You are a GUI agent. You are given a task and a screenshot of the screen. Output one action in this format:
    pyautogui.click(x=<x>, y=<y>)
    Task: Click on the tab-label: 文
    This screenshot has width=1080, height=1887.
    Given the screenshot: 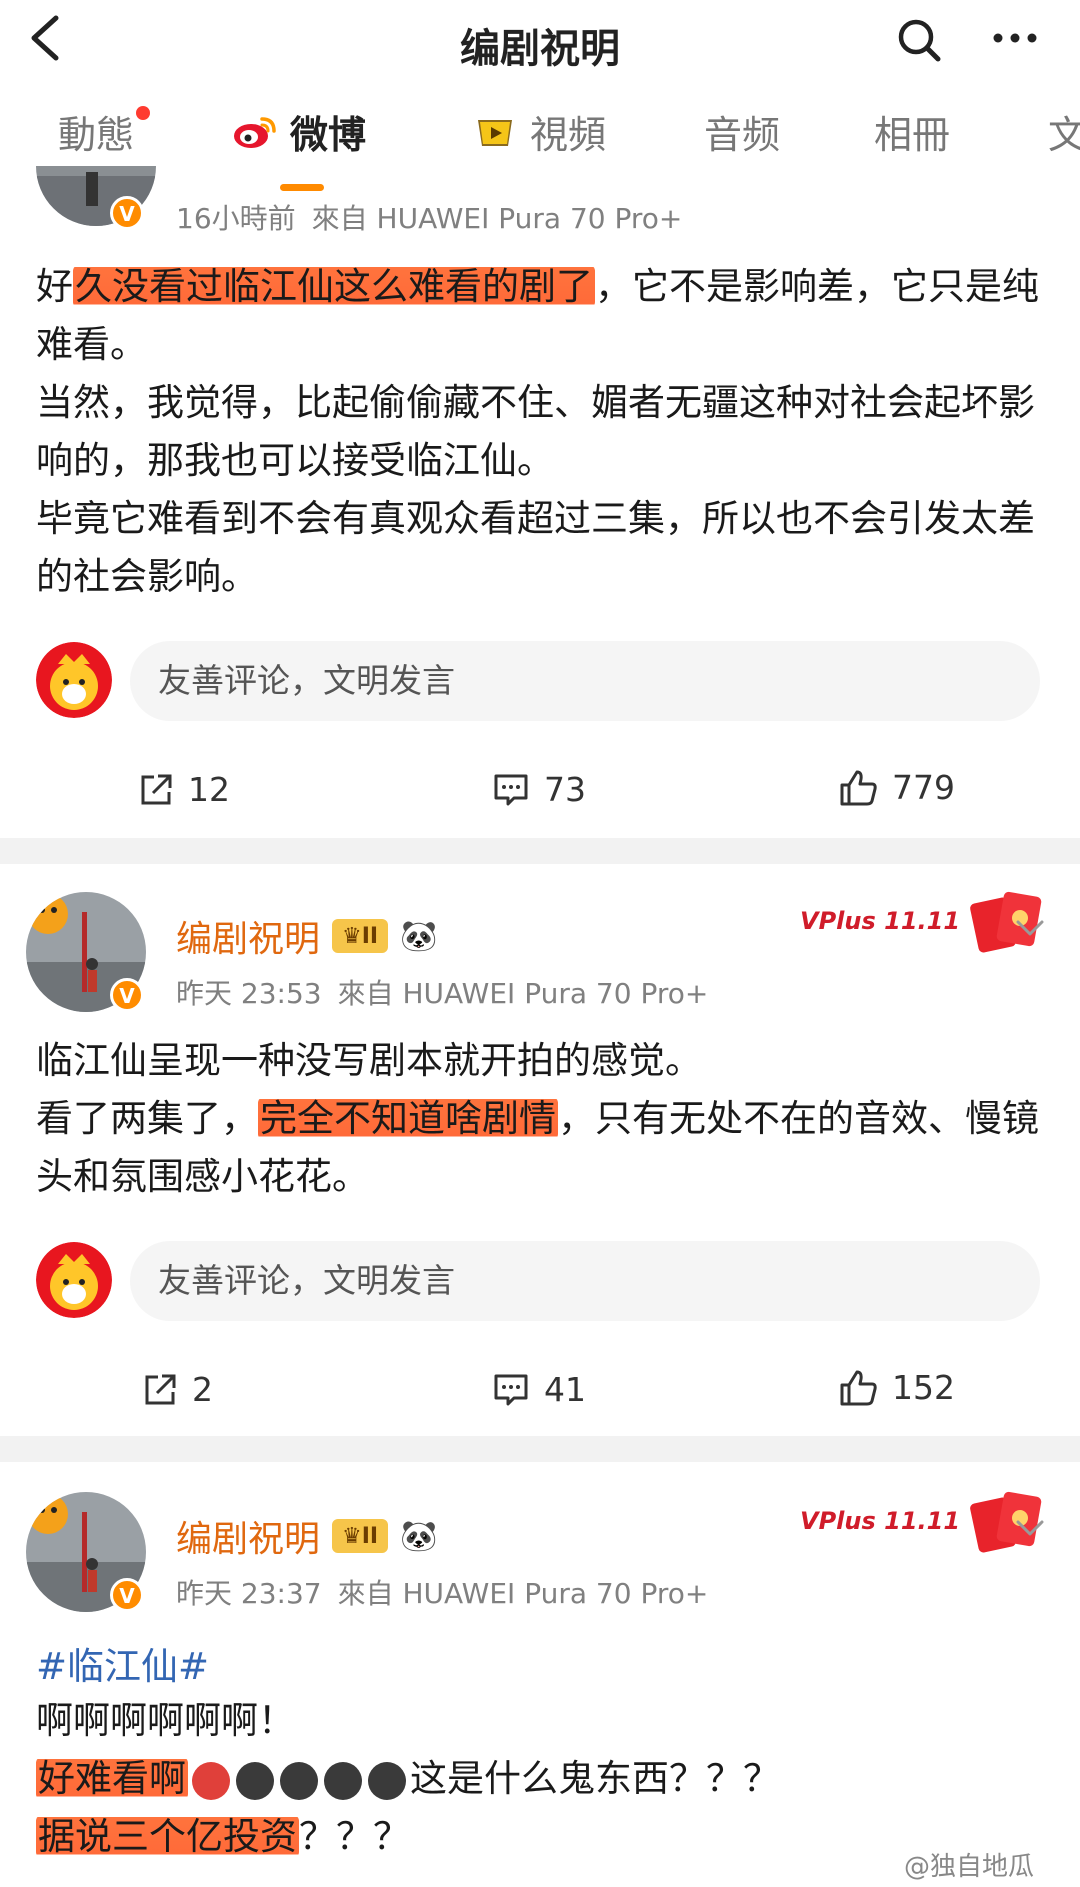 What is the action you would take?
    pyautogui.click(x=1064, y=135)
    